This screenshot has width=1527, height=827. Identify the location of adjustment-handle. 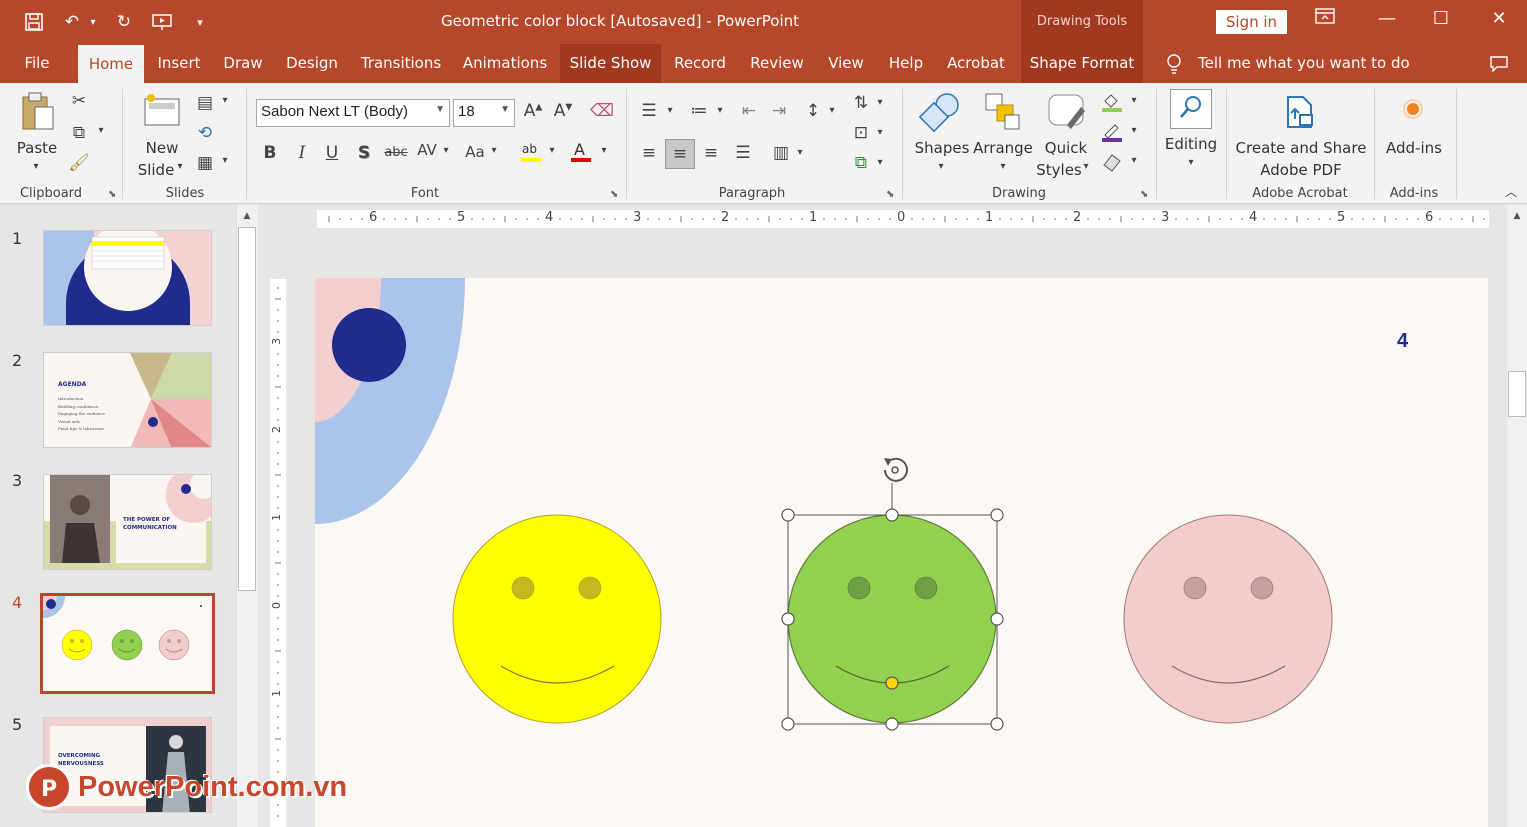
(892, 683).